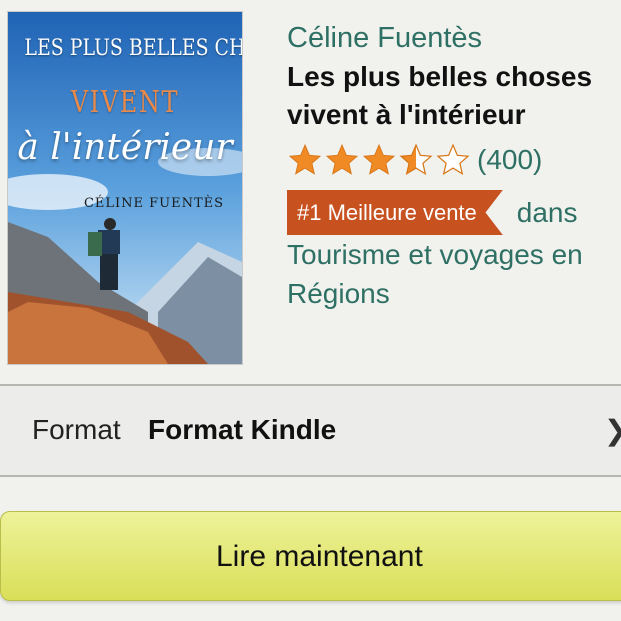 The height and width of the screenshot is (621, 621). Describe the element at coordinates (125, 147) in the screenshot. I see `cover-title-line3: à l'intérieur` at that location.